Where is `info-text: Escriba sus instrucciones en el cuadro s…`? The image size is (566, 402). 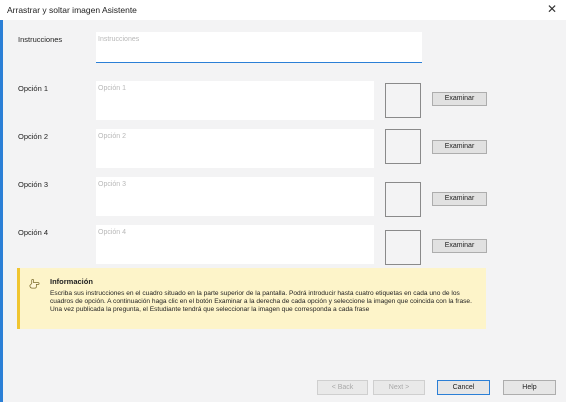 info-text: Escriba sus instrucciones en el cuadro s… is located at coordinates (261, 302).